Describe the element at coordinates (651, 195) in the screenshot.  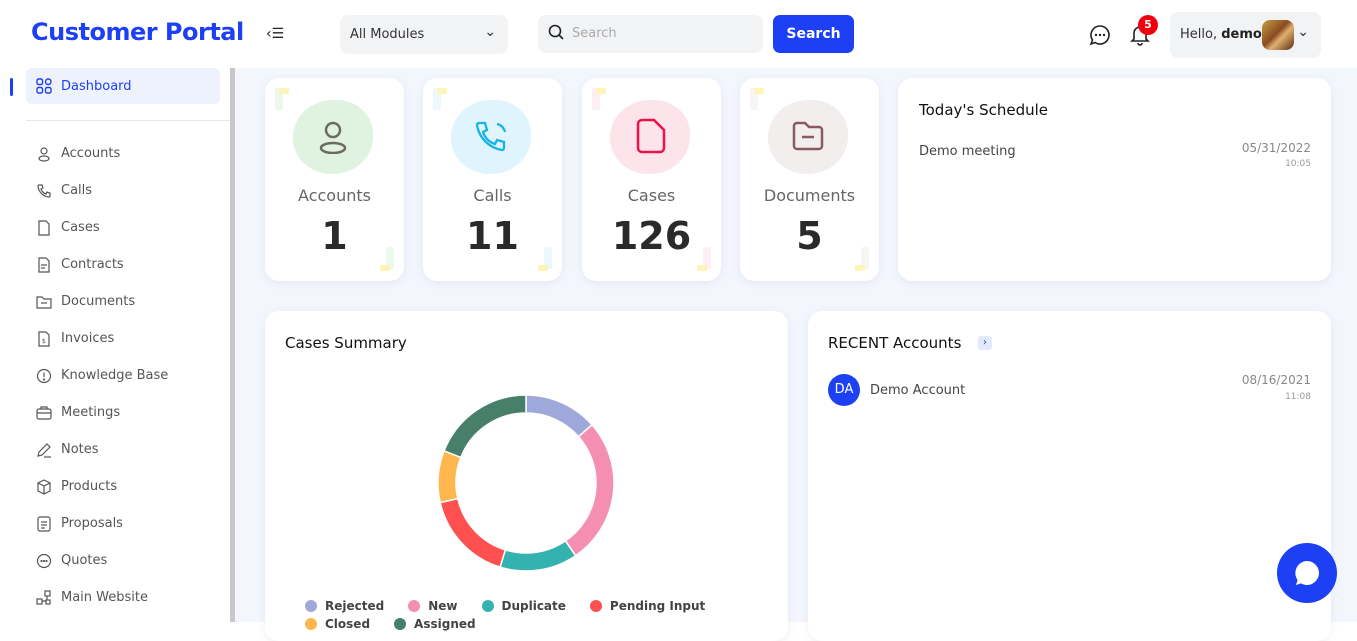
I see `stat-label: Cases` at that location.